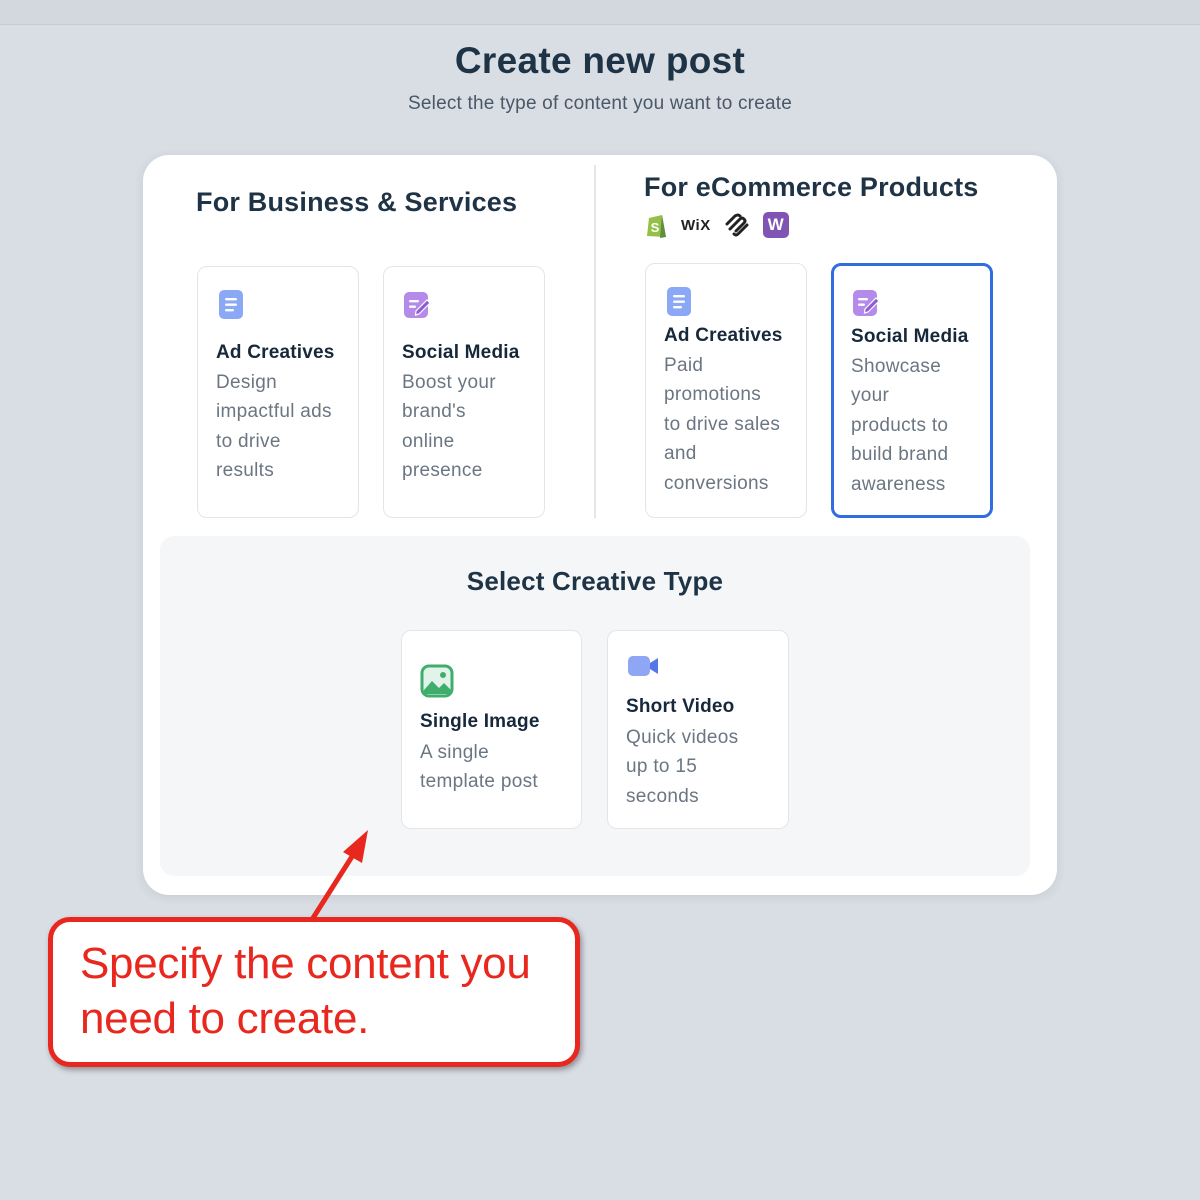 The width and height of the screenshot is (1200, 1200). What do you see at coordinates (775, 225) in the screenshot?
I see `woocommerce-logo: W` at bounding box center [775, 225].